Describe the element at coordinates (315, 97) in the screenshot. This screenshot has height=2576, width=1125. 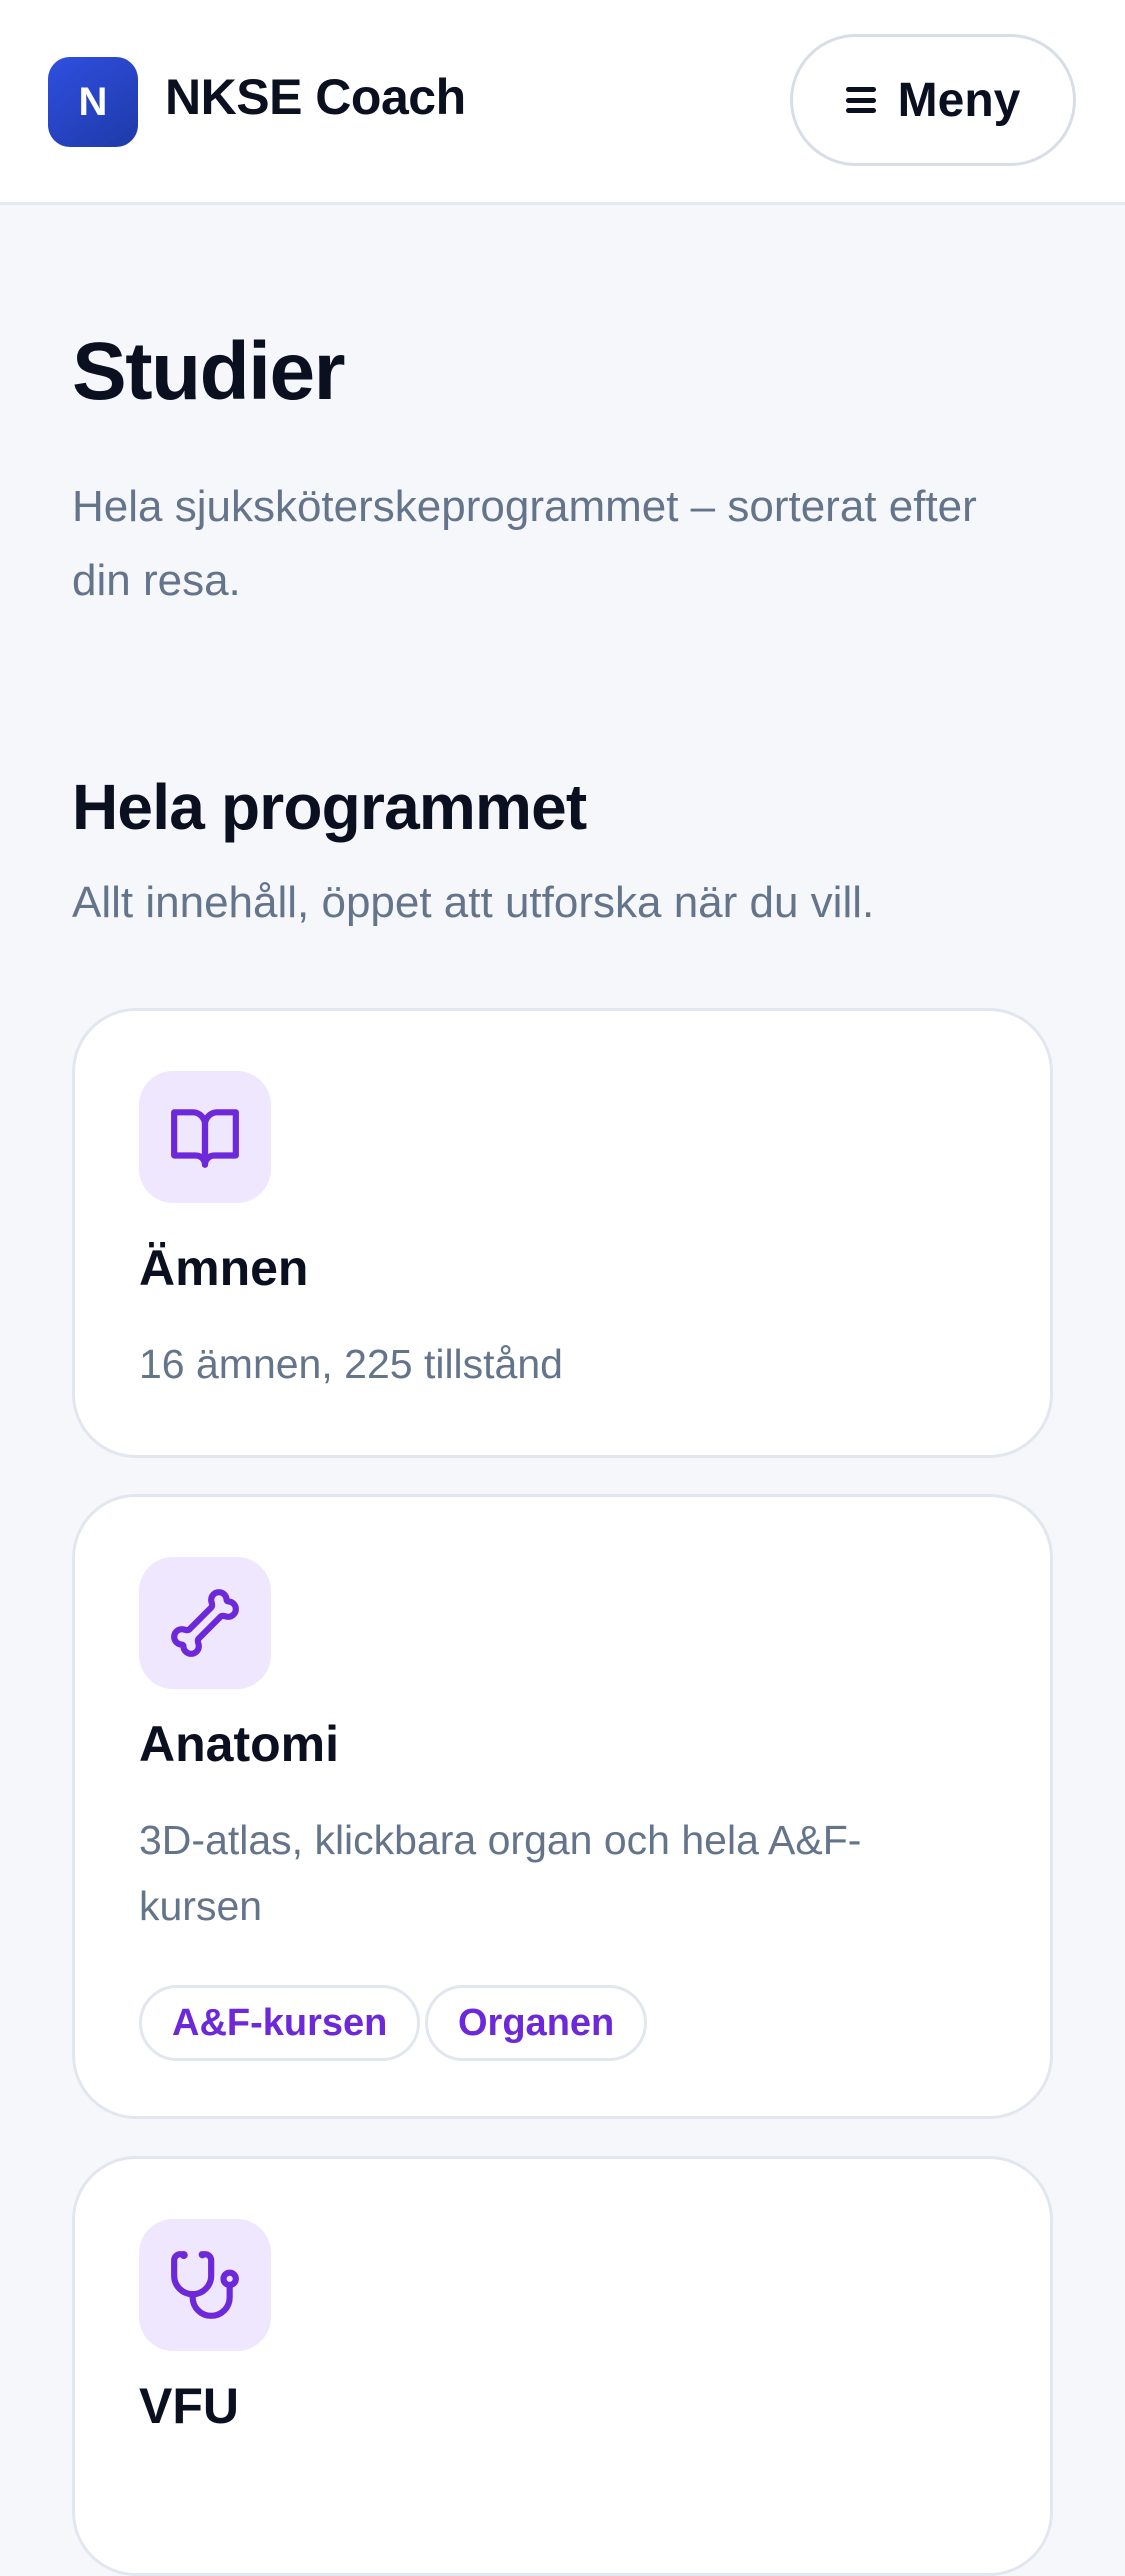
I see `brand-name: NKSE Coach` at that location.